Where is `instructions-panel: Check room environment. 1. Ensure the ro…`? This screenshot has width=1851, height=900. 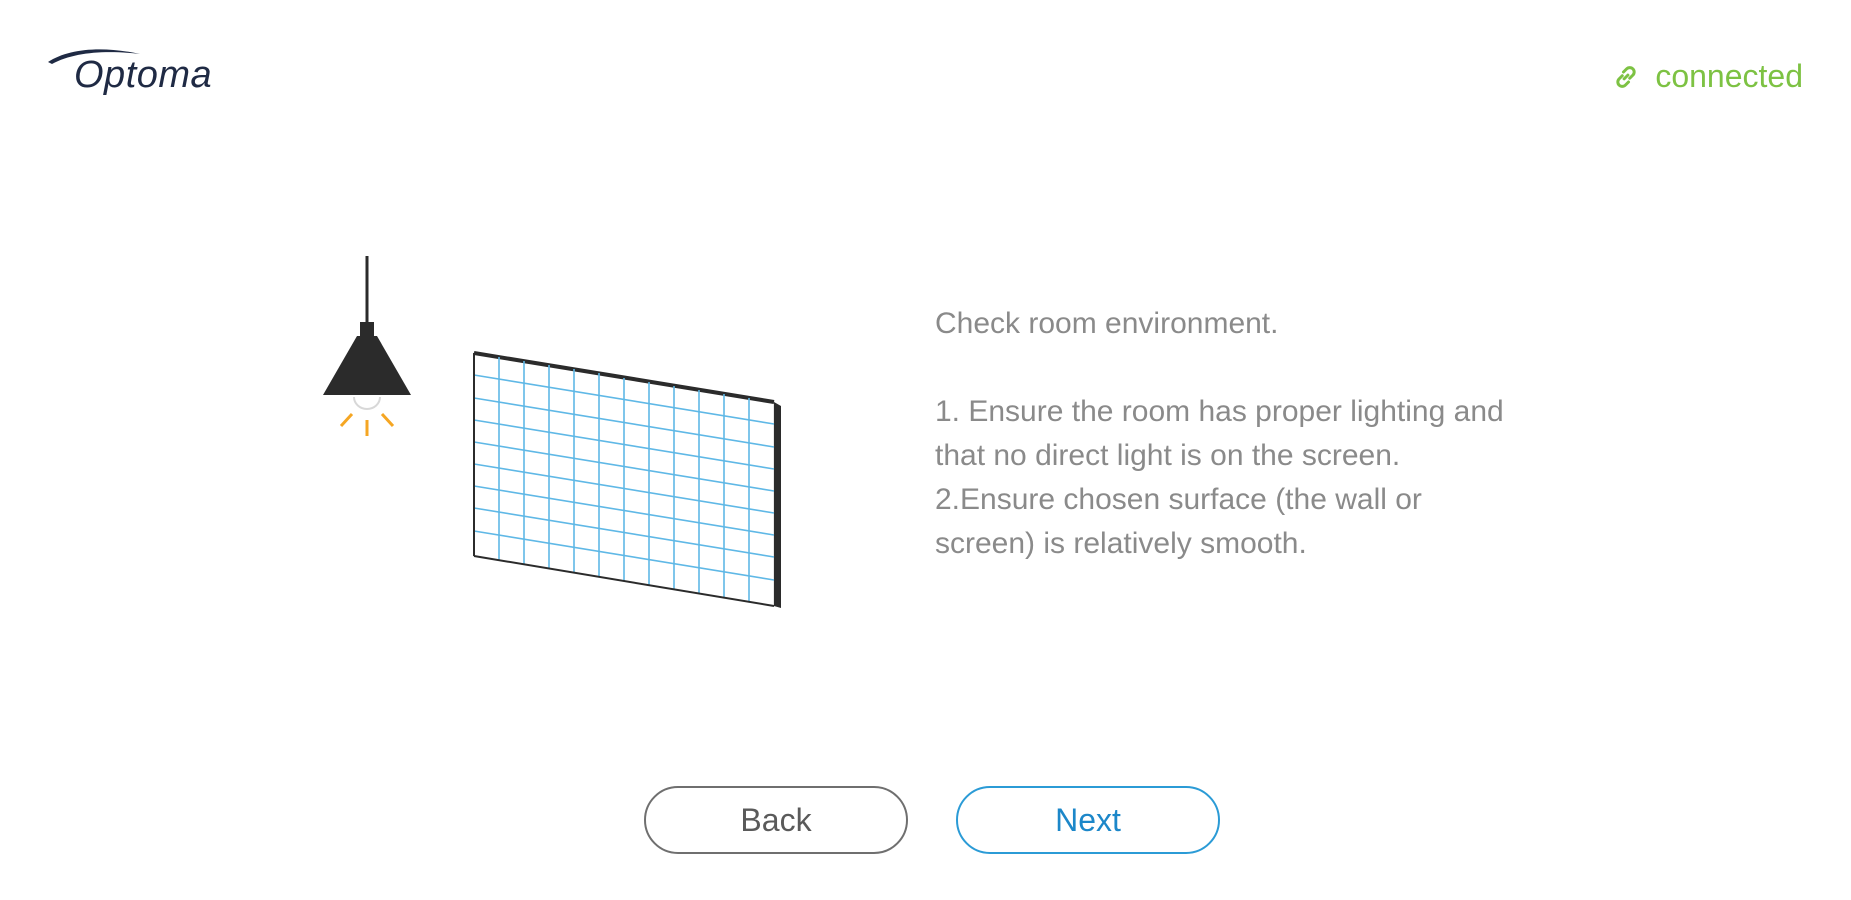
instructions-panel: Check room environment. 1. Ensure the ro… is located at coordinates (1295, 434).